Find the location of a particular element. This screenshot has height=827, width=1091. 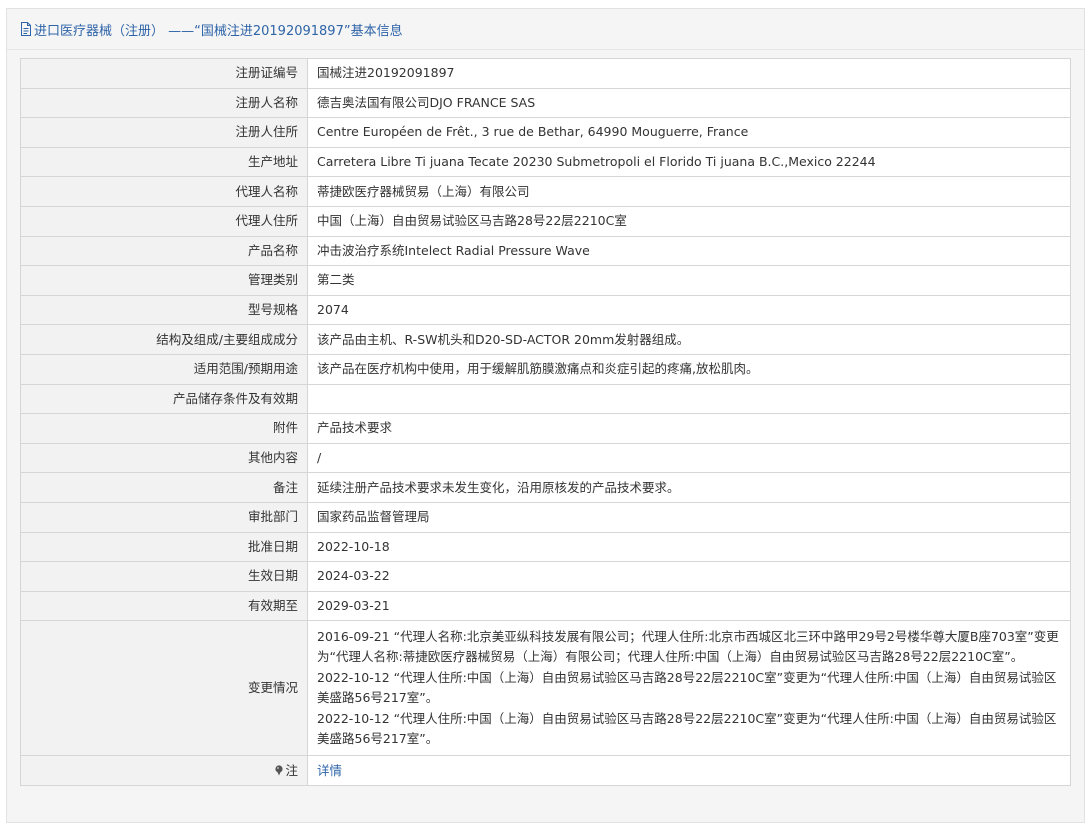

table-row: 管理类别 第二类 is located at coordinates (545, 280).